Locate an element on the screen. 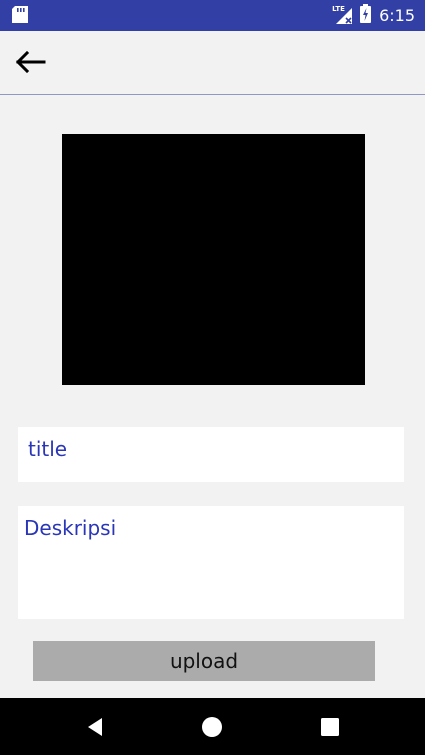  battery-charging-icon is located at coordinates (366, 15).